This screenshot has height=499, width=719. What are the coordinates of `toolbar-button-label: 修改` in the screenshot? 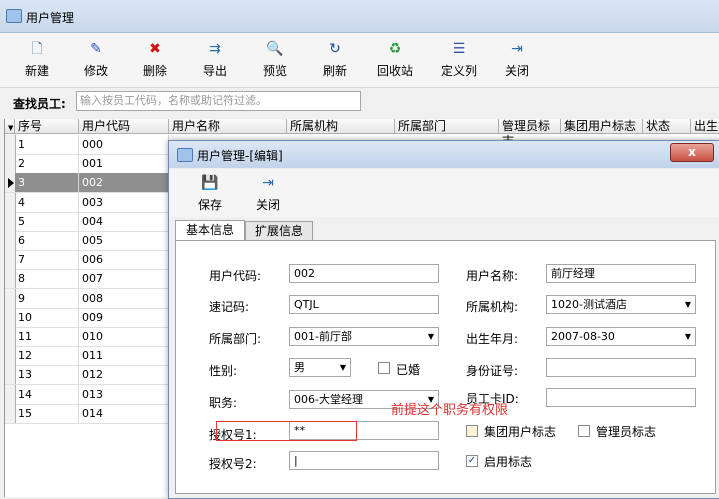 It's located at (95, 71).